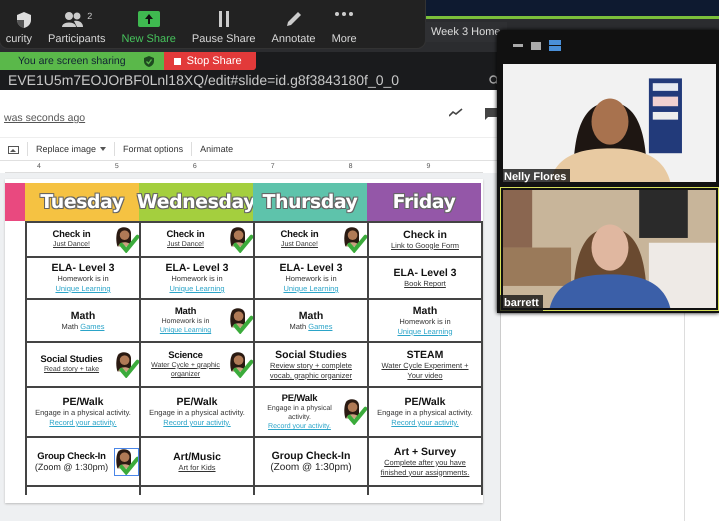 The image size is (719, 521). What do you see at coordinates (204, 80) in the screenshot?
I see `address-text: EVE1U5m7EOJOrBF0Lnl18XQ/edit#slide=id.g8f3843180f_0_0` at bounding box center [204, 80].